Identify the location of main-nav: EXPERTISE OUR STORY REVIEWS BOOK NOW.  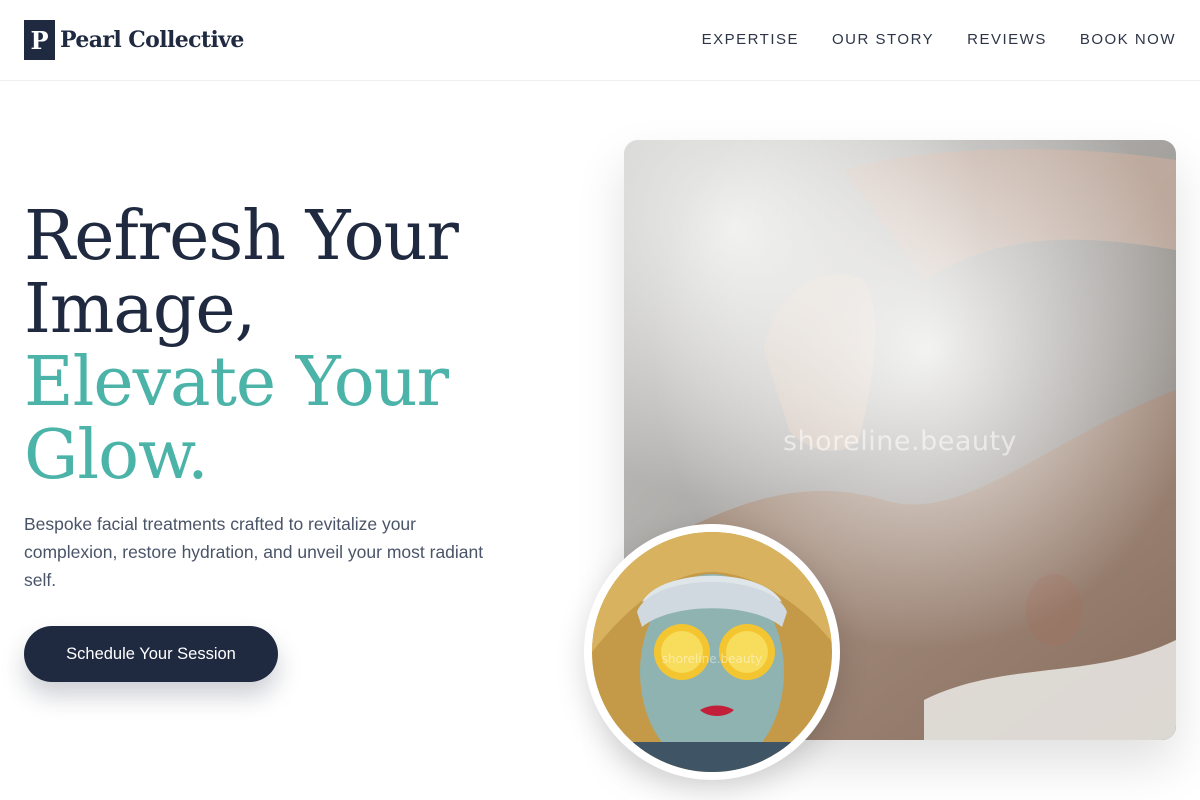
(939, 39).